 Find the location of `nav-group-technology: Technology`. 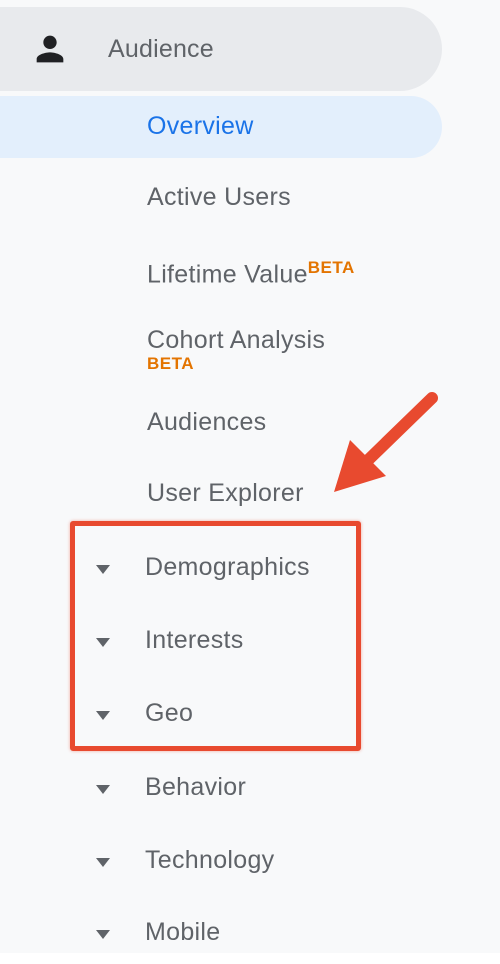

nav-group-technology: Technology is located at coordinates (221, 861).